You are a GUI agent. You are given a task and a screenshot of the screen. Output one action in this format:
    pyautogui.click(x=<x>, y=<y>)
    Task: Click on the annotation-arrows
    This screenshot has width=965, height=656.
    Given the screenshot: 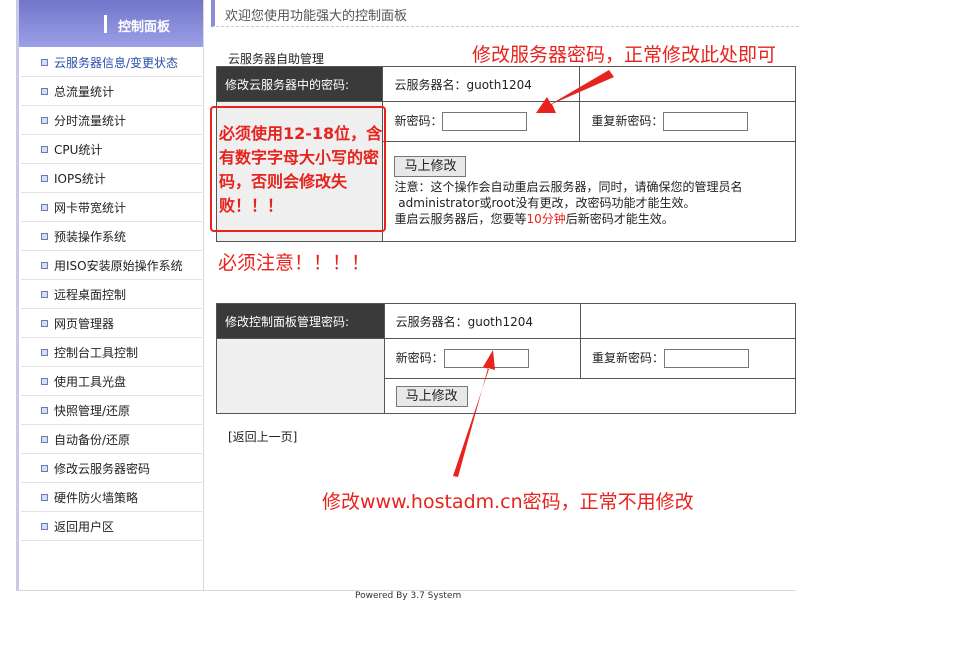 What is the action you would take?
    pyautogui.click(x=533, y=273)
    